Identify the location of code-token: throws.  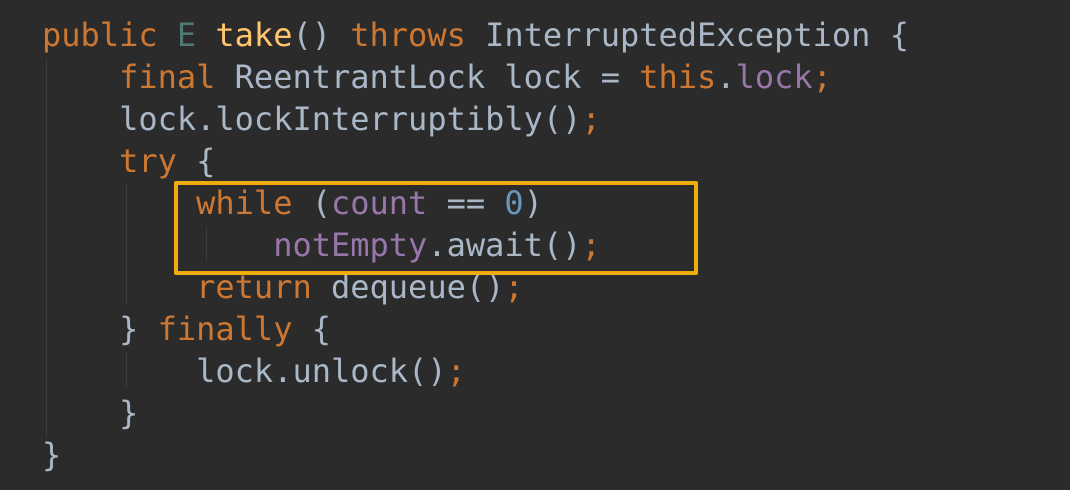
(408, 35).